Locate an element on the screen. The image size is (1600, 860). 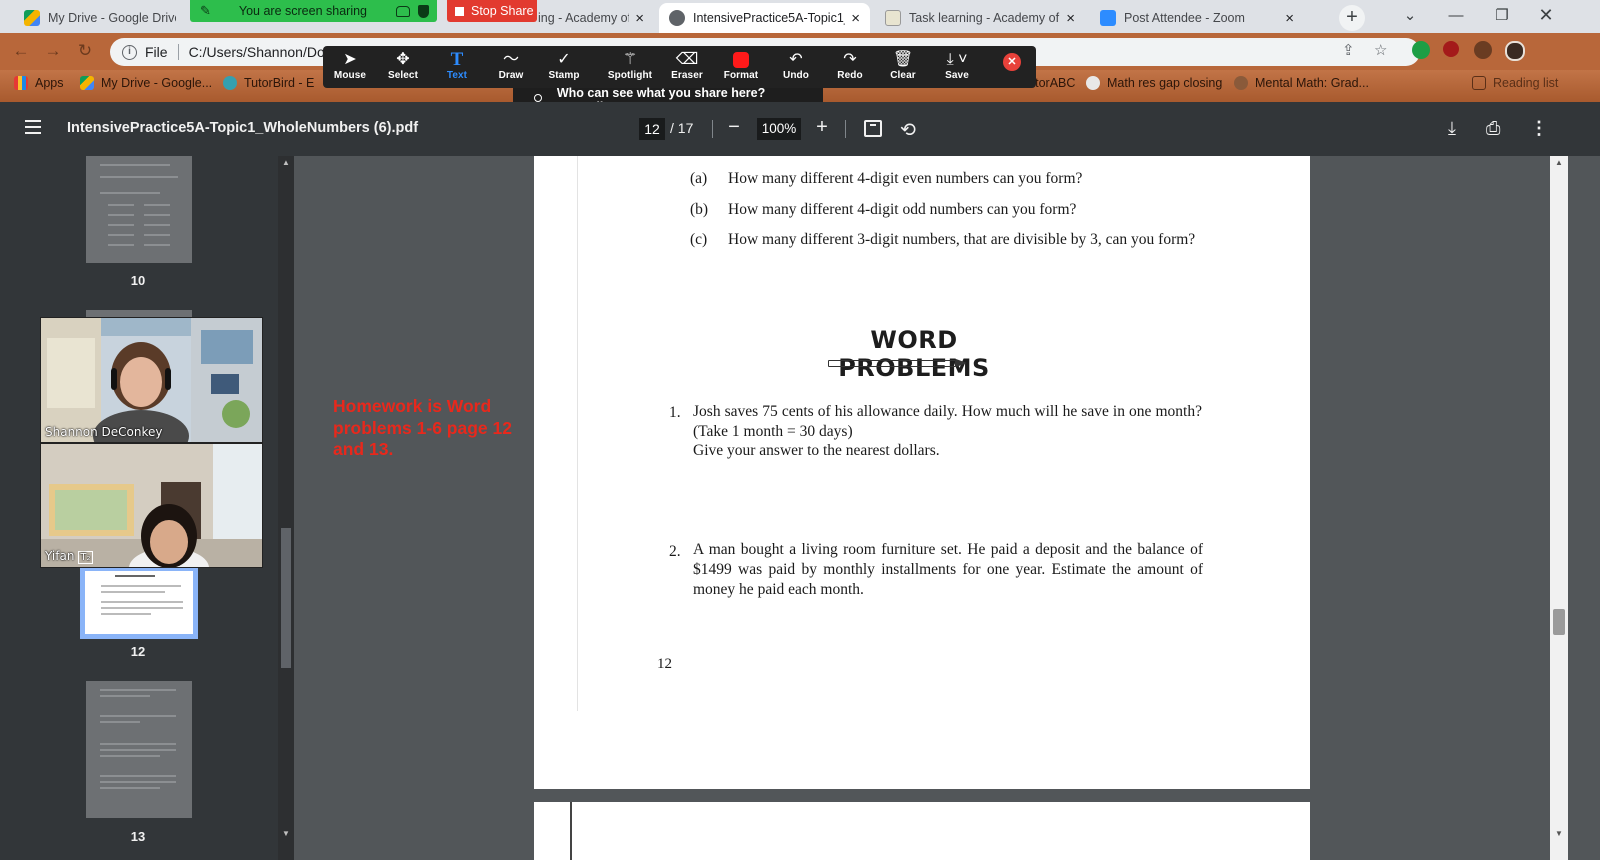
rotate-icon: ⟲ is located at coordinates (908, 130).